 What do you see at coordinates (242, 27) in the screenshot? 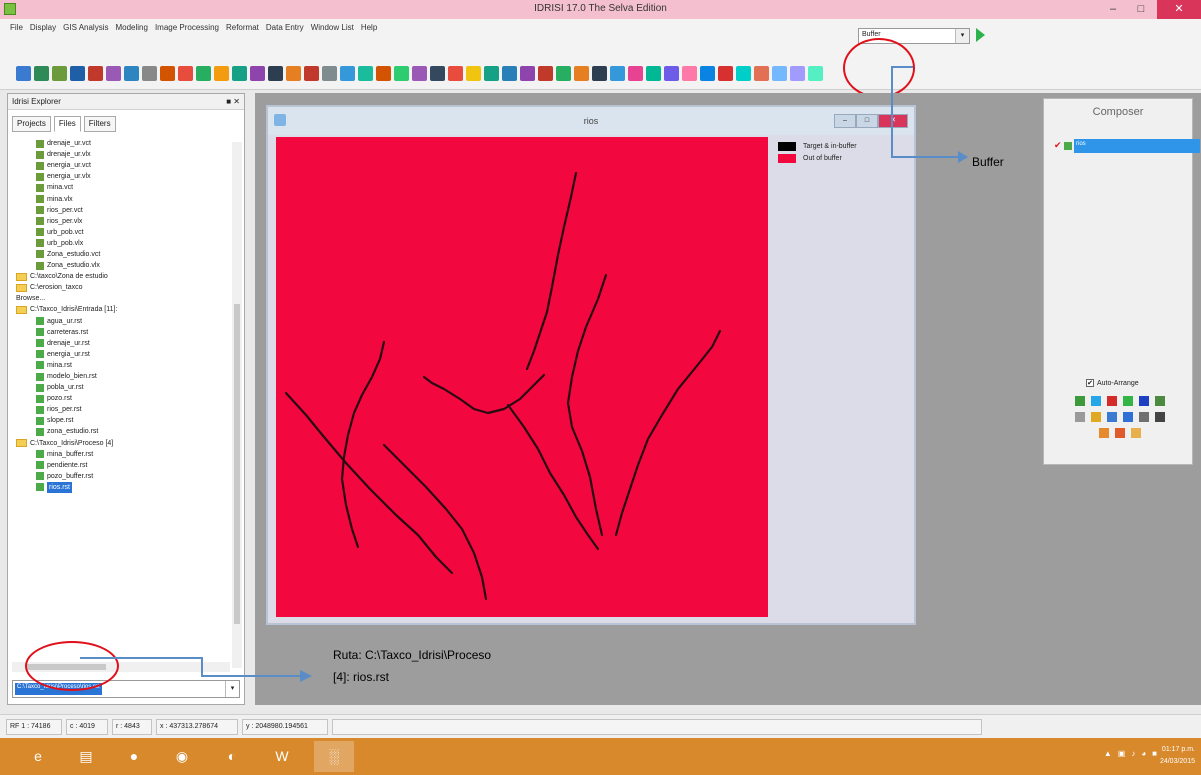
I see `menu-reformat: Reformat` at bounding box center [242, 27].